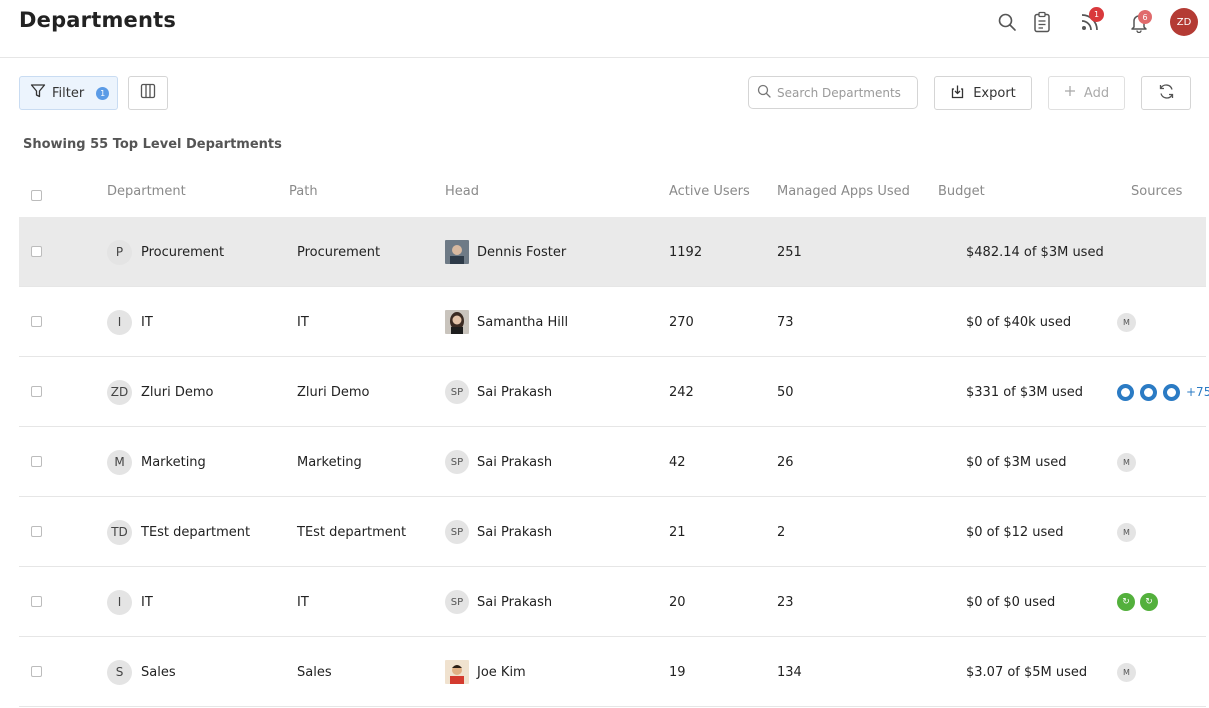 The height and width of the screenshot is (708, 1209). What do you see at coordinates (521, 252) in the screenshot?
I see `head-name: Dennis Foster` at bounding box center [521, 252].